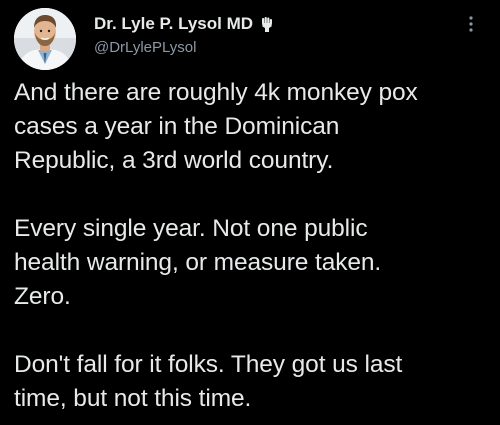 This screenshot has height=425, width=500. Describe the element at coordinates (191, 228) in the screenshot. I see `tweet-line: Every single year. Not one public` at that location.